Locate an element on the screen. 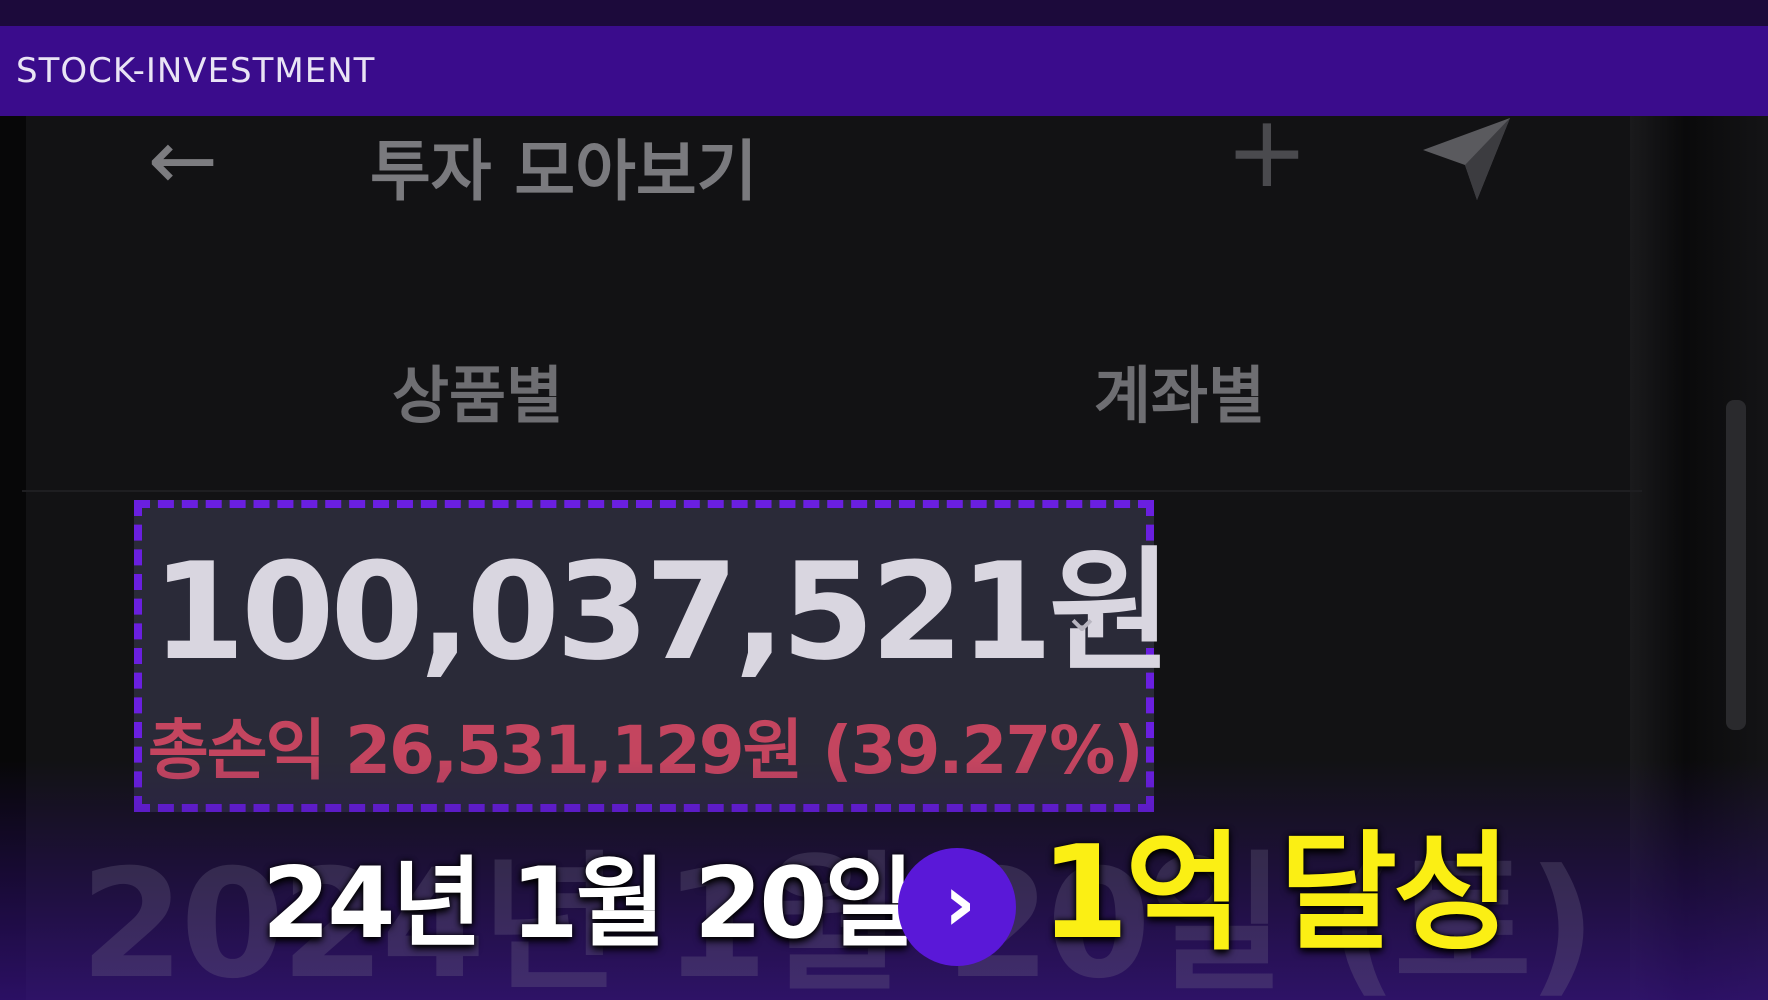 This screenshot has width=1768, height=1000. tab-by-product: 상품별 is located at coordinates (477, 390).